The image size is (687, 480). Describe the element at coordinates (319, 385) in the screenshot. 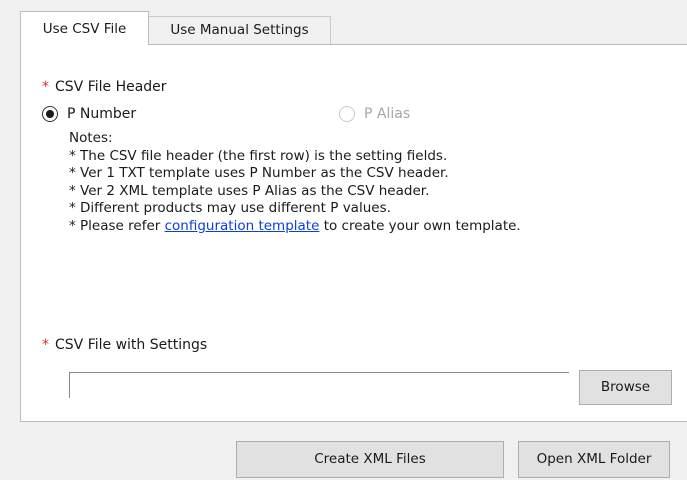

I see `csv-file-path-input` at that location.